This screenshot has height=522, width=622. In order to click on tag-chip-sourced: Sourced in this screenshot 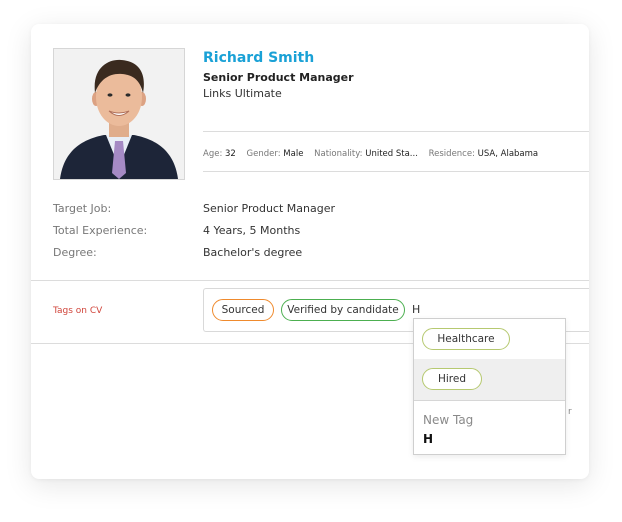, I will do `click(243, 310)`.